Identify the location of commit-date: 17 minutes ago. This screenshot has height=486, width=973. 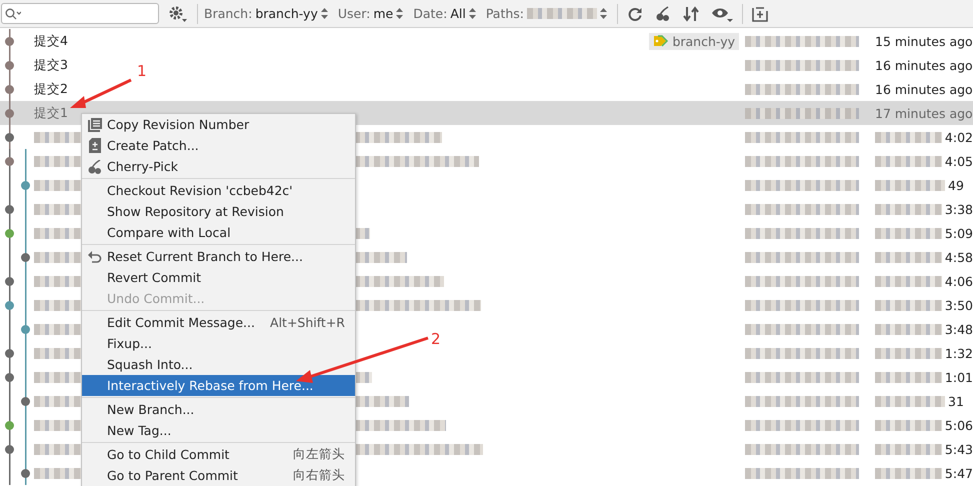
(924, 113).